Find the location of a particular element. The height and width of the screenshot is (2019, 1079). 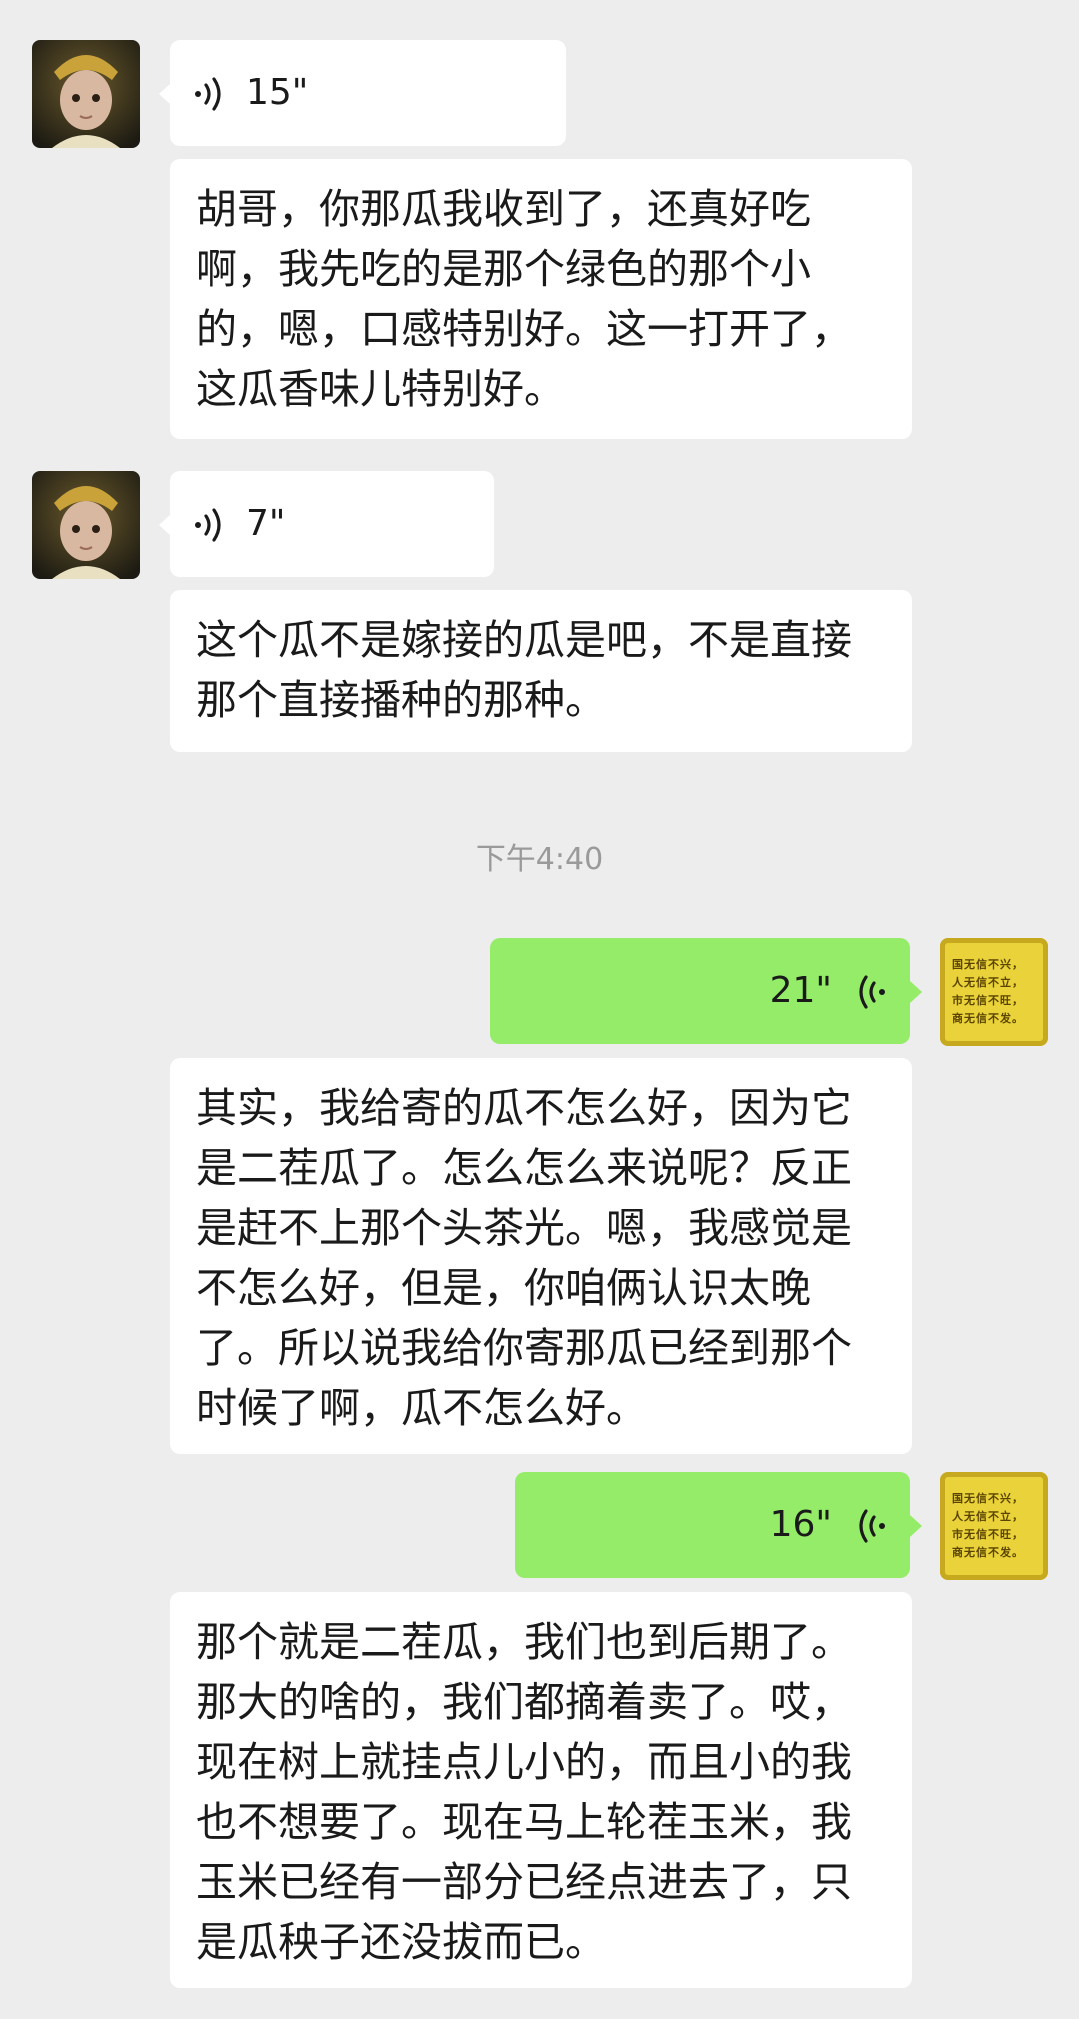

voice-duration: 7" is located at coordinates (266, 523).